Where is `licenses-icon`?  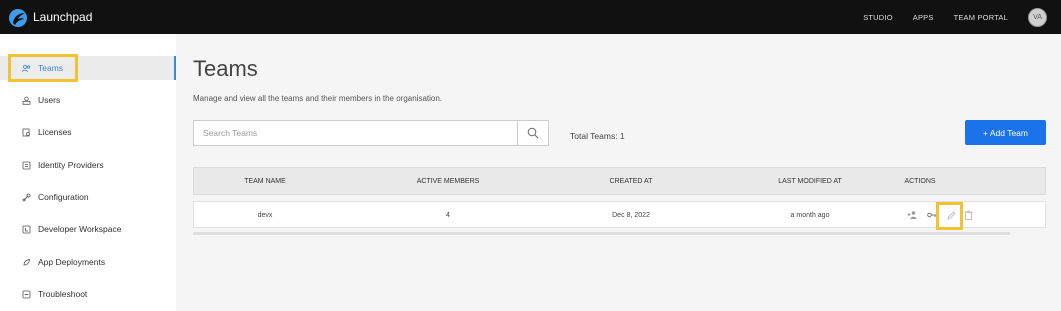
licenses-icon is located at coordinates (26, 132).